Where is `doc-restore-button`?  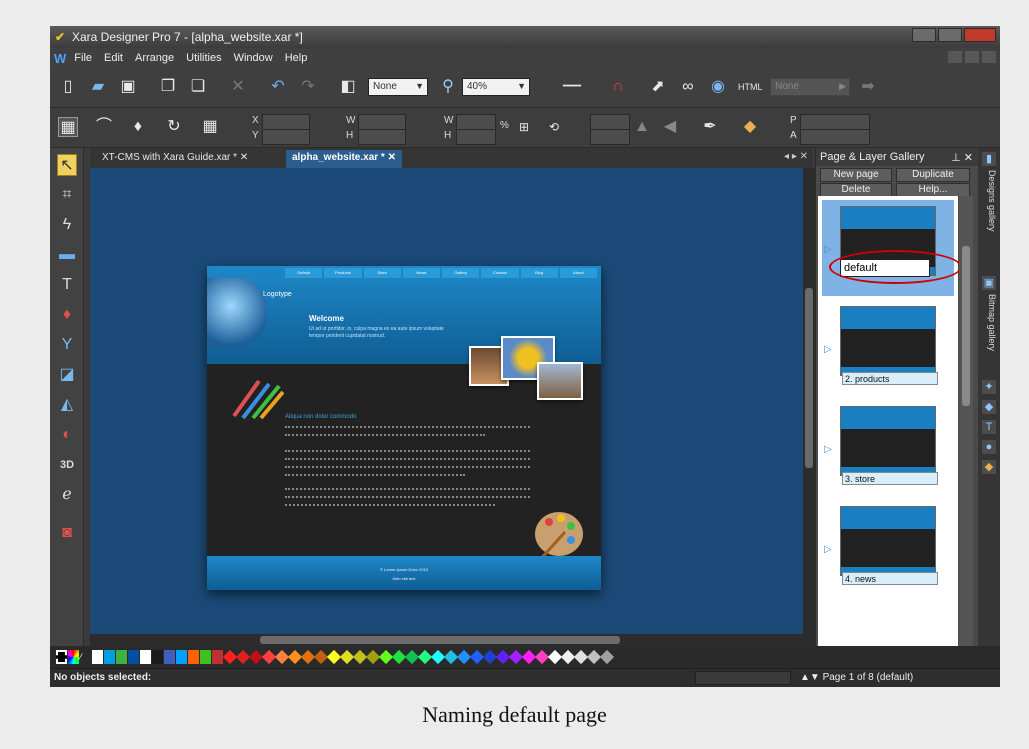
doc-restore-button is located at coordinates (972, 57).